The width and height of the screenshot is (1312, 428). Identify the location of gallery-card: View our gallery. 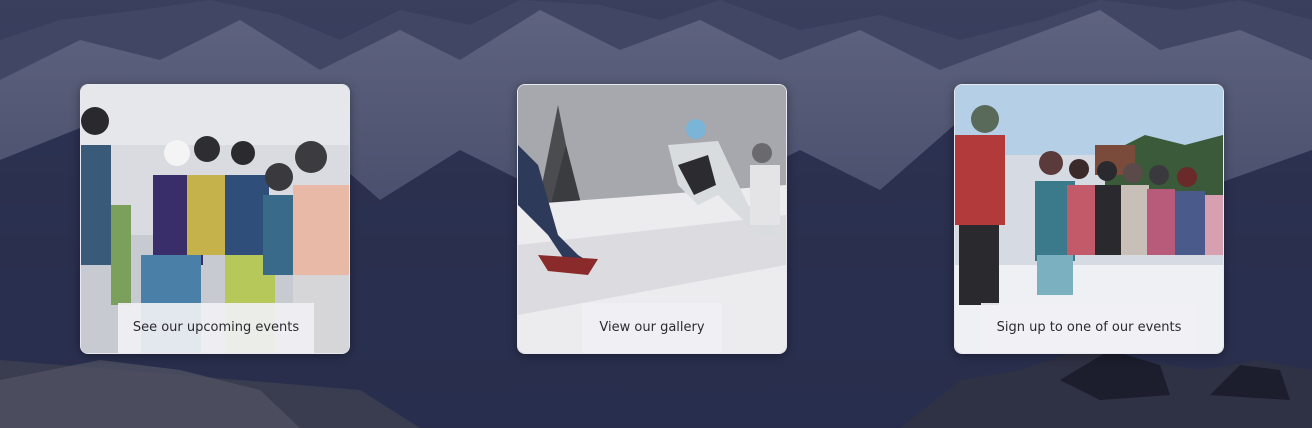
(652, 219).